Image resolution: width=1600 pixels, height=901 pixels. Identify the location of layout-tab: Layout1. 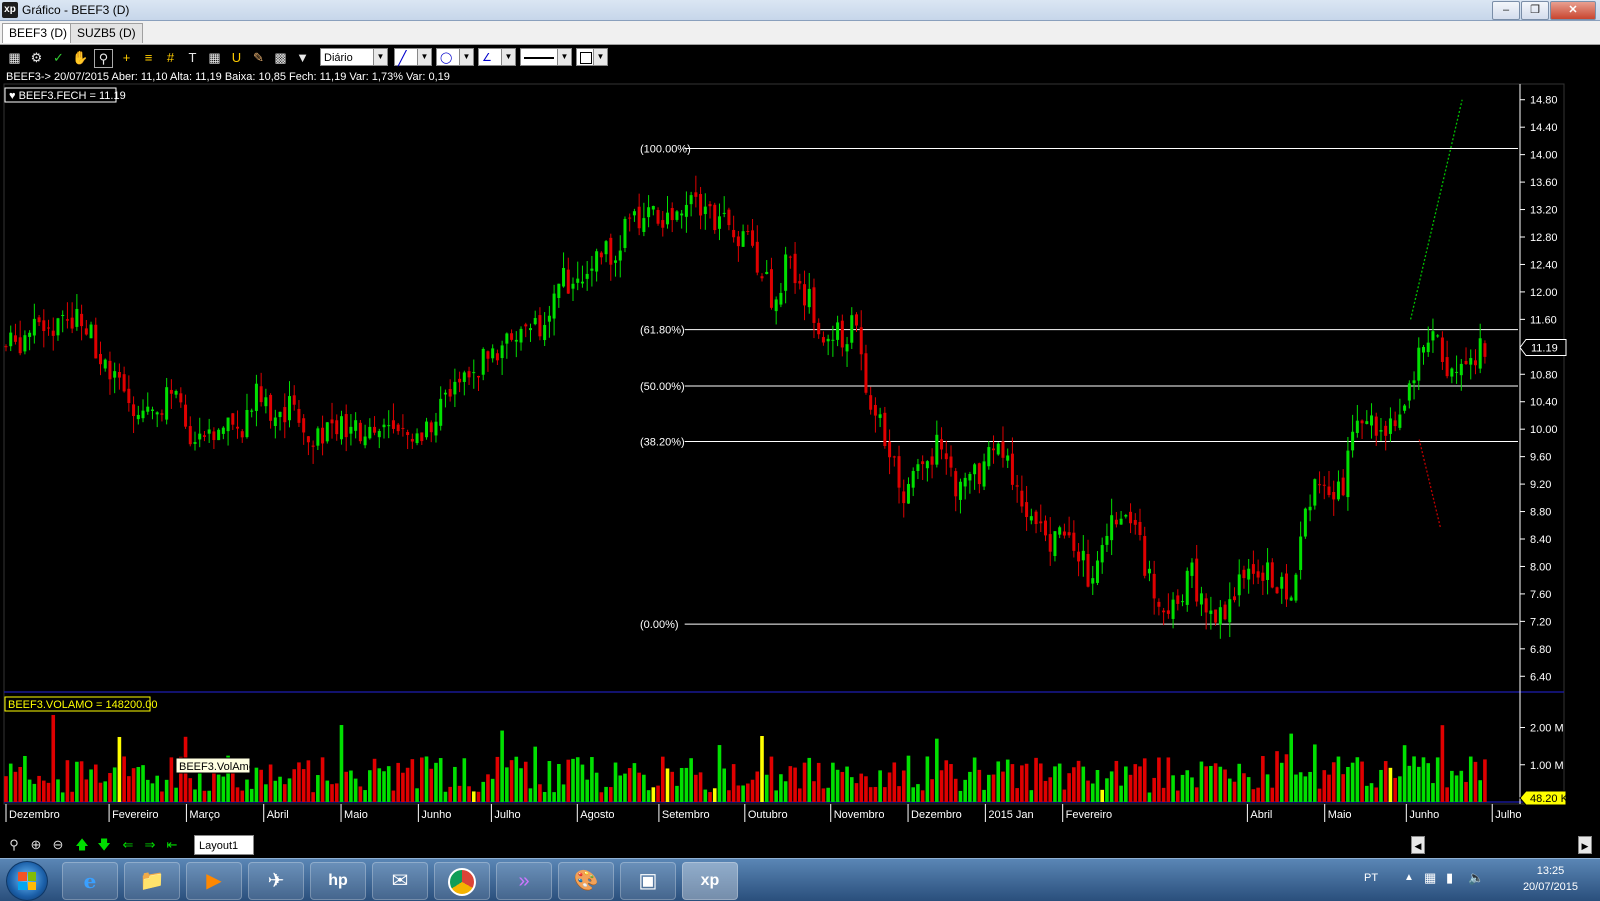
(224, 845).